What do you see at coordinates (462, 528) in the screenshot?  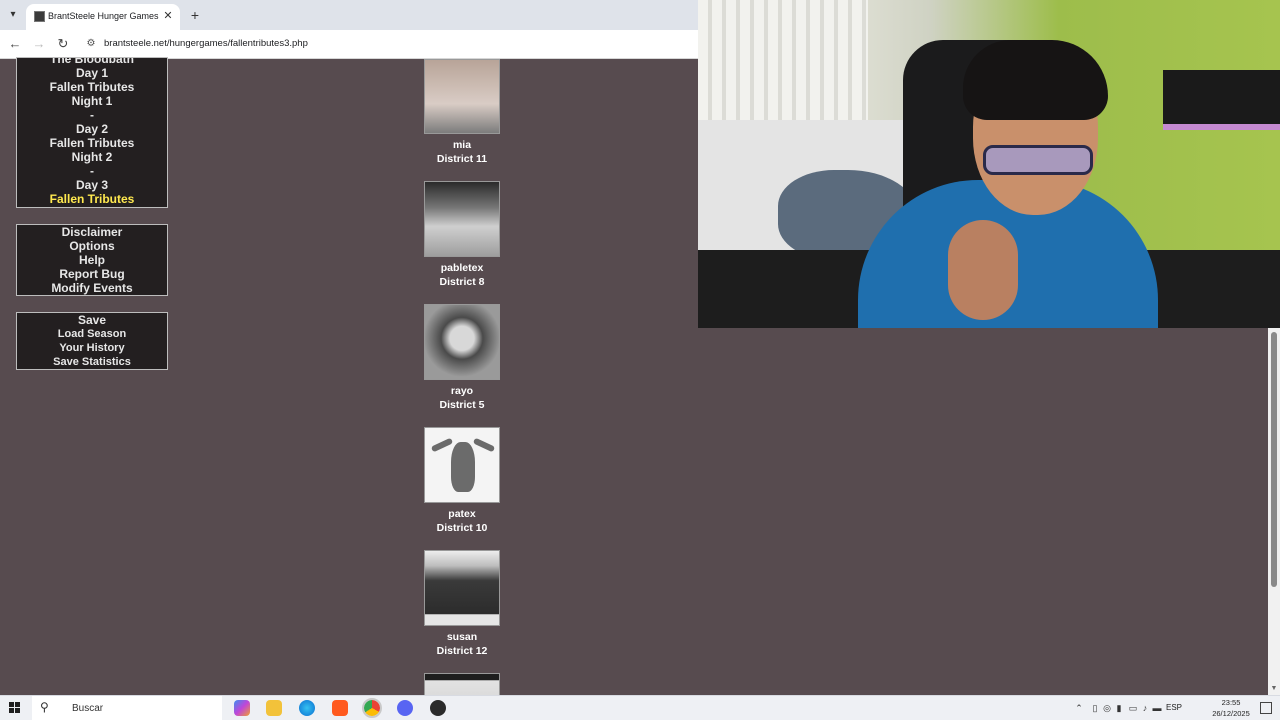 I see `tribute-district: District 10` at bounding box center [462, 528].